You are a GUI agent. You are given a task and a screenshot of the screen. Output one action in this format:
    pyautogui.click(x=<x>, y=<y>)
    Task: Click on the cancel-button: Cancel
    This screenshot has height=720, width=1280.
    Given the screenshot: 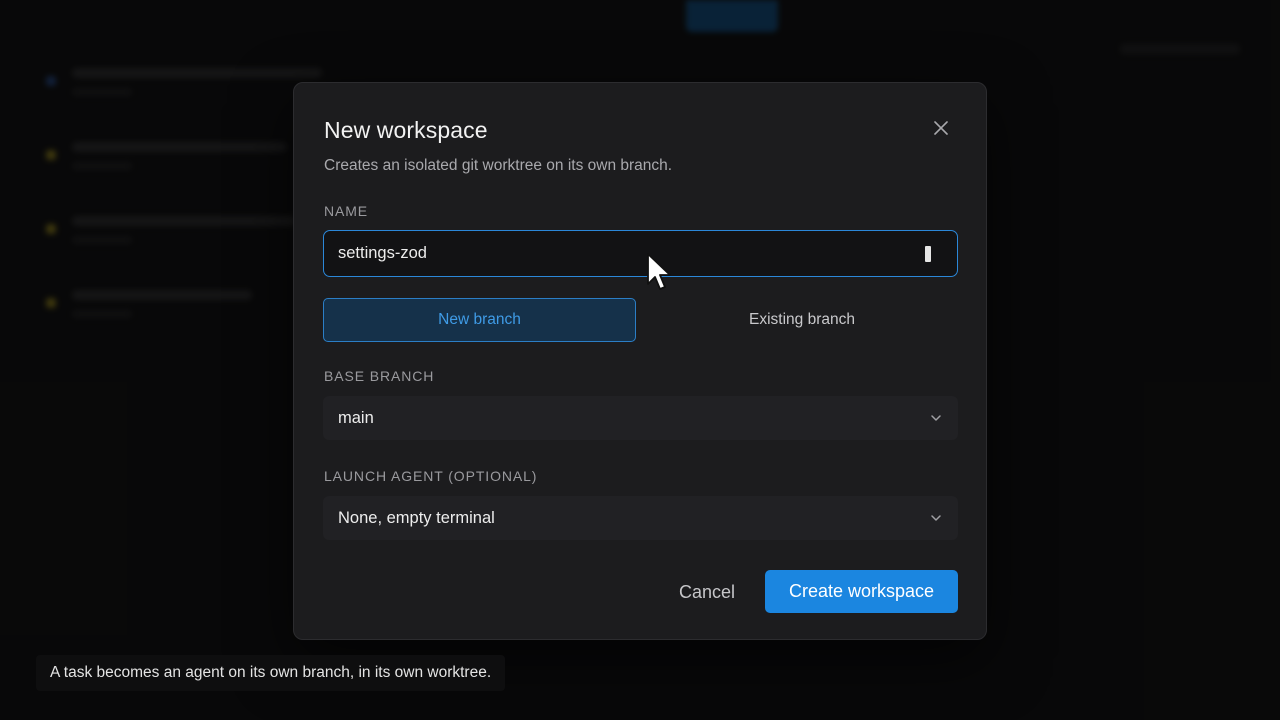 What is the action you would take?
    pyautogui.click(x=707, y=592)
    